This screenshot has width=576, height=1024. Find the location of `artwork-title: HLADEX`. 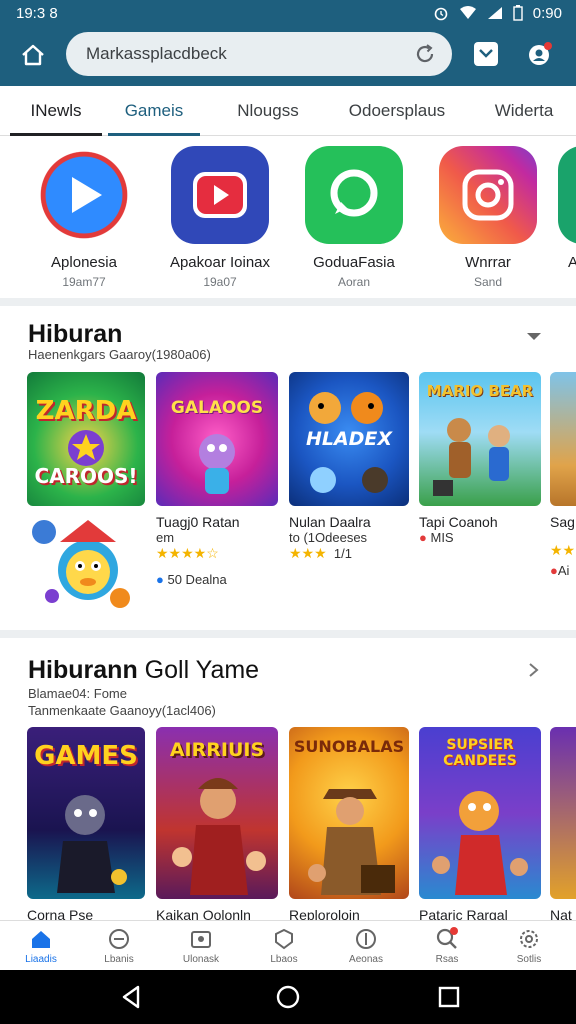

artwork-title: HLADEX is located at coordinates (349, 439).